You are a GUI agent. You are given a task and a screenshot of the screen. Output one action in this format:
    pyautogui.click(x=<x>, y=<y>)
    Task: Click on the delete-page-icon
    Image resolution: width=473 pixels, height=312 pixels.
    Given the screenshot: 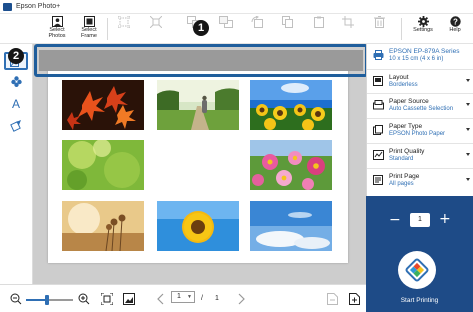 What is the action you would take?
    pyautogui.click(x=332, y=299)
    